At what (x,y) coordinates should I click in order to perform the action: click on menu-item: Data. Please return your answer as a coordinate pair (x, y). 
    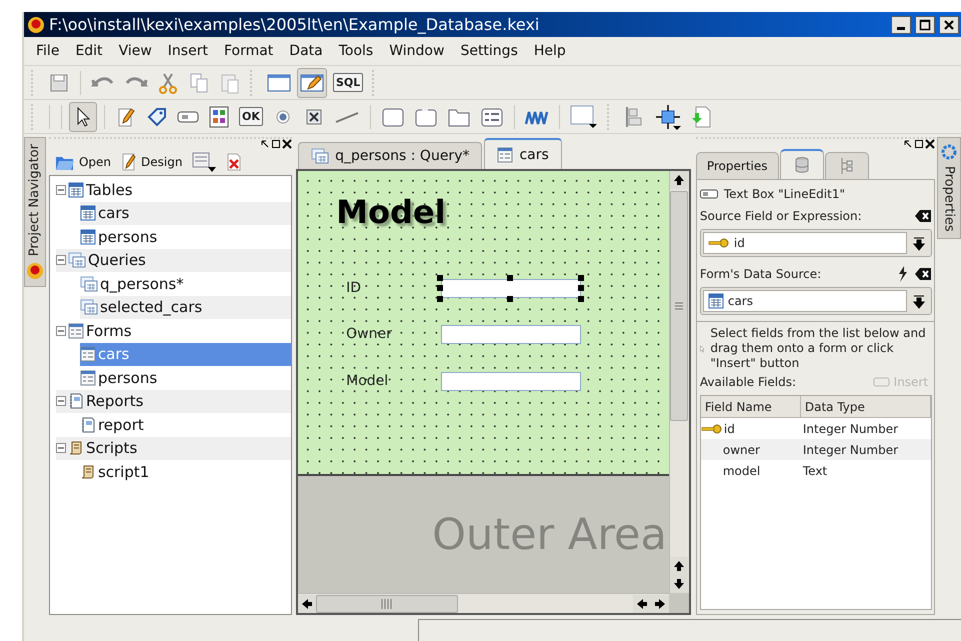
    Looking at the image, I should click on (306, 51).